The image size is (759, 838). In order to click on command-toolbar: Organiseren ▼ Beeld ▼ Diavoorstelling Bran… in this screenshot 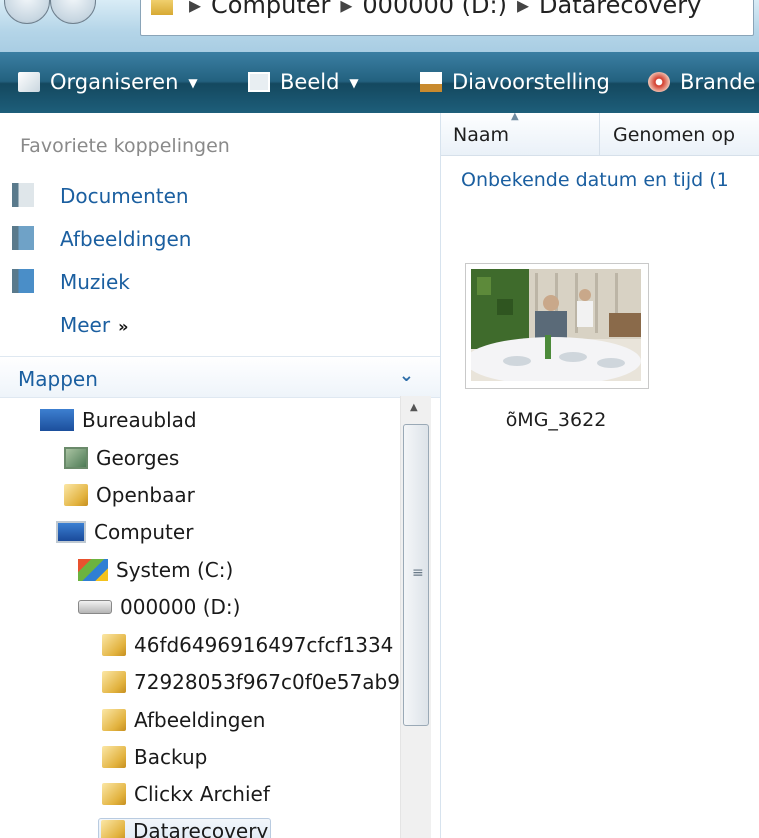, I will do `click(379, 82)`.